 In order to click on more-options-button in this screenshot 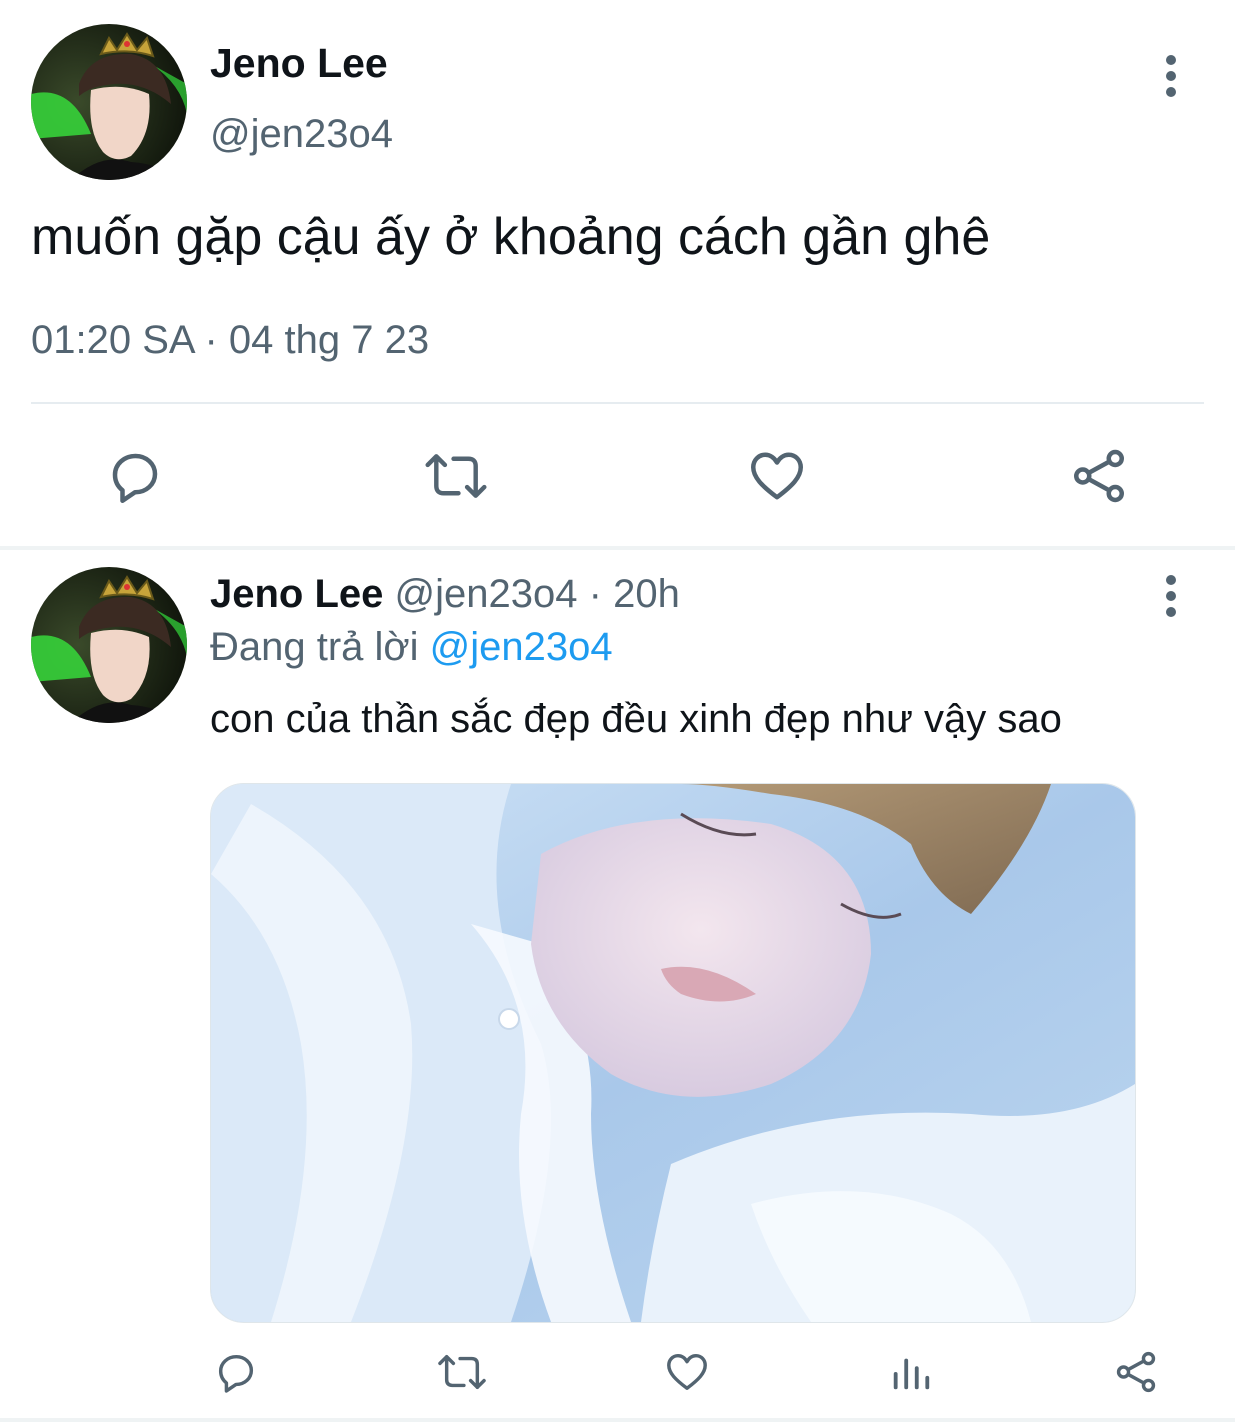, I will do `click(1171, 76)`.